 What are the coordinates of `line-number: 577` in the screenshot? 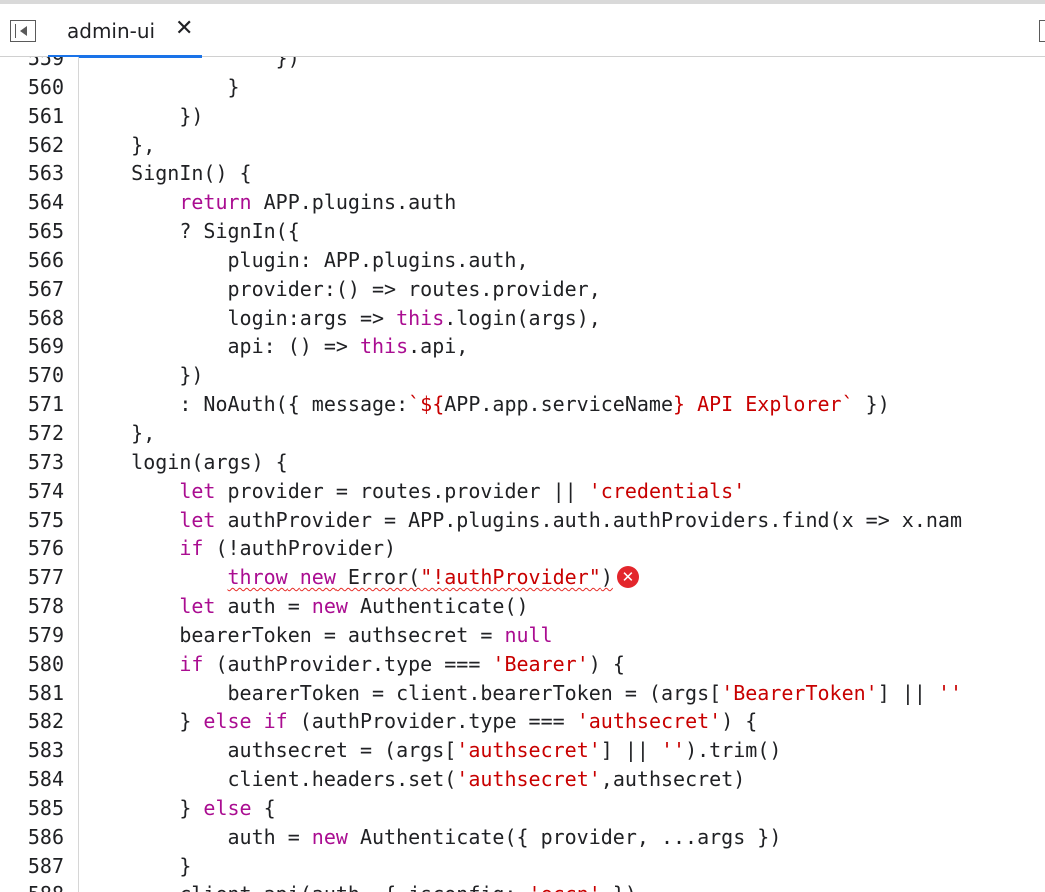 It's located at (45, 577).